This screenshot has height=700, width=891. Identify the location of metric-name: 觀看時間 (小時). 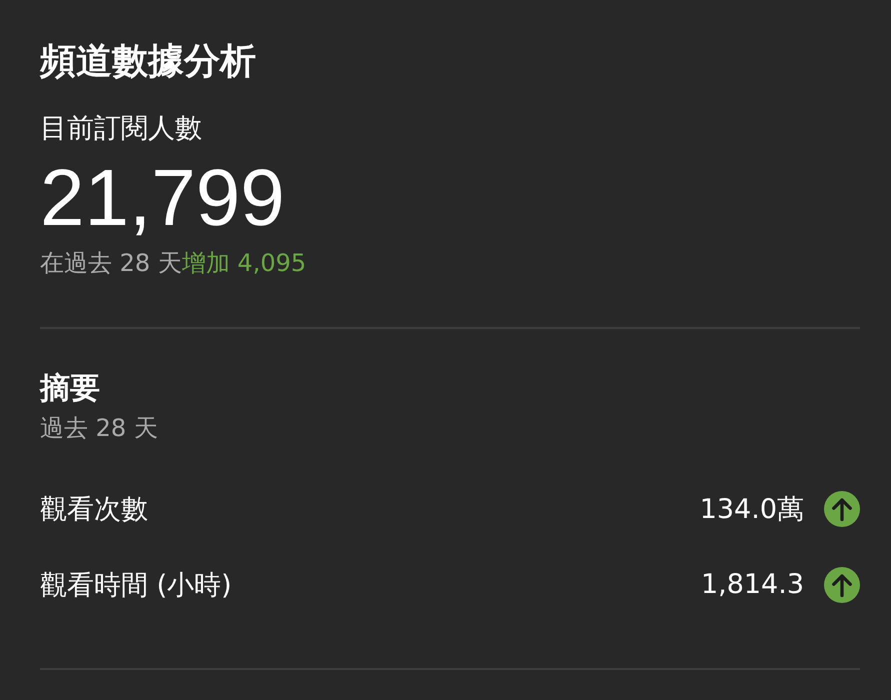
(136, 585).